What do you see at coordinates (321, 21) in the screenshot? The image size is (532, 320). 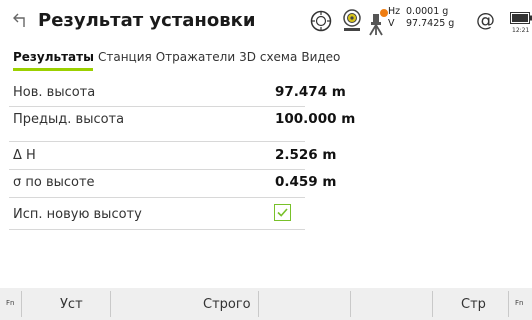 I see `level-bubble-icon` at bounding box center [321, 21].